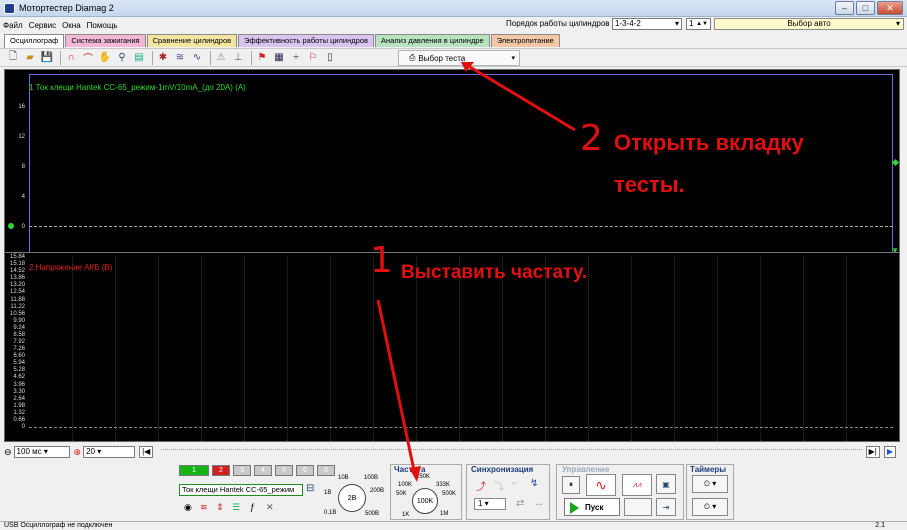 The height and width of the screenshot is (530, 907). Describe the element at coordinates (330, 58) in the screenshot. I see `page-icon: ▯` at that location.